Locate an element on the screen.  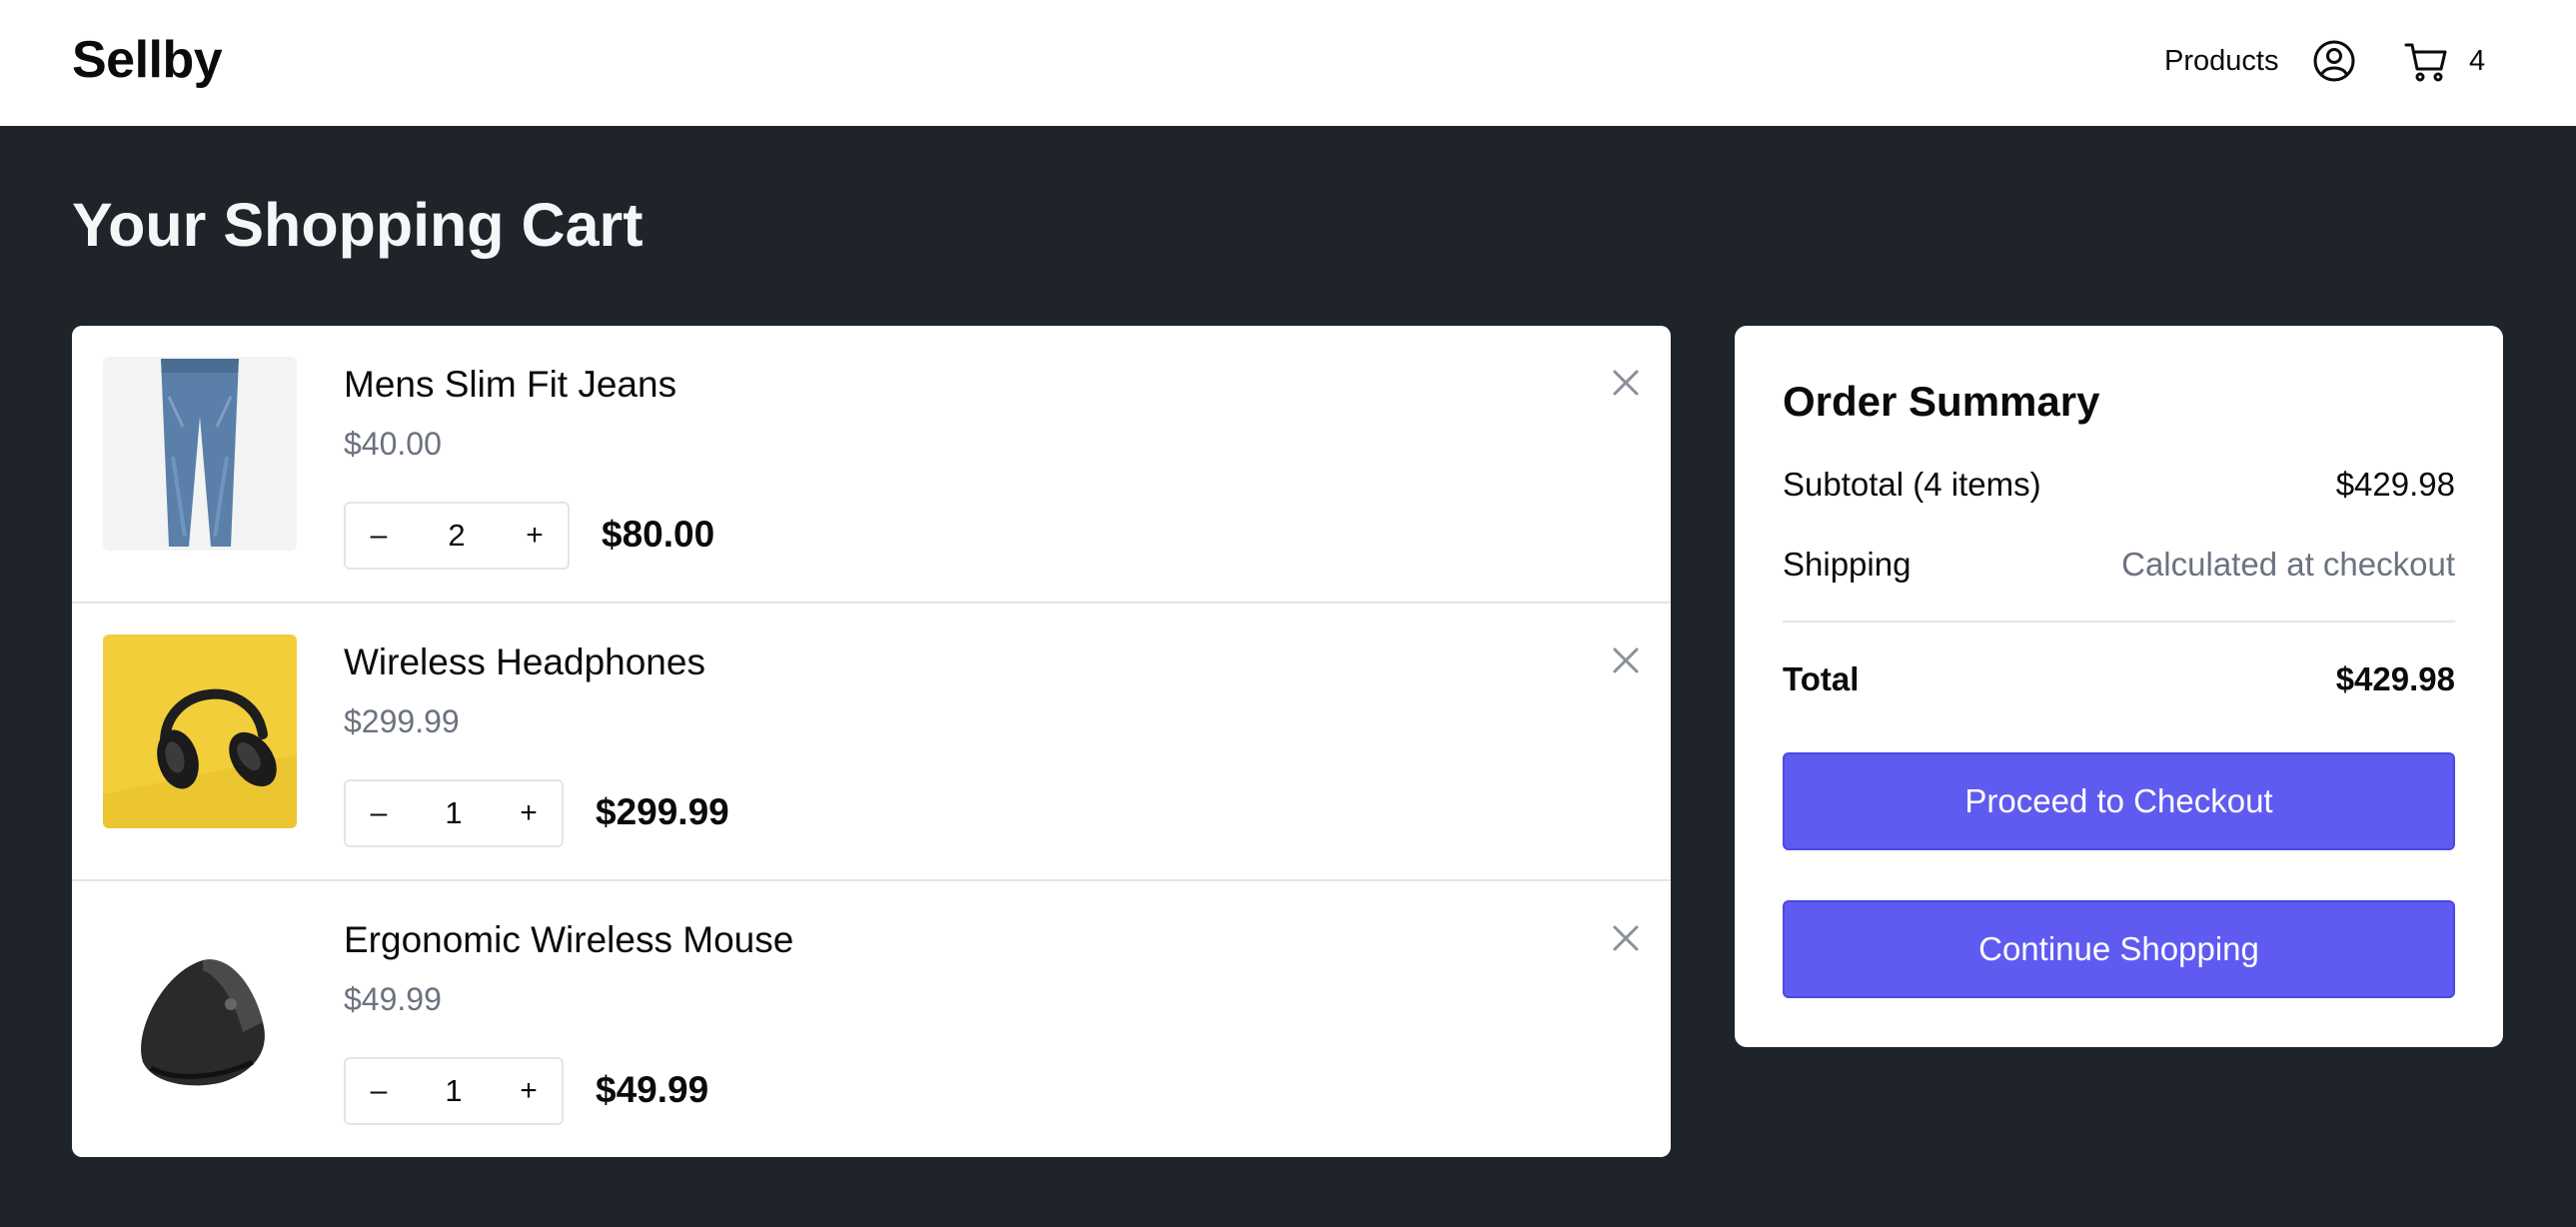
summary-divider is located at coordinates (2119, 621).